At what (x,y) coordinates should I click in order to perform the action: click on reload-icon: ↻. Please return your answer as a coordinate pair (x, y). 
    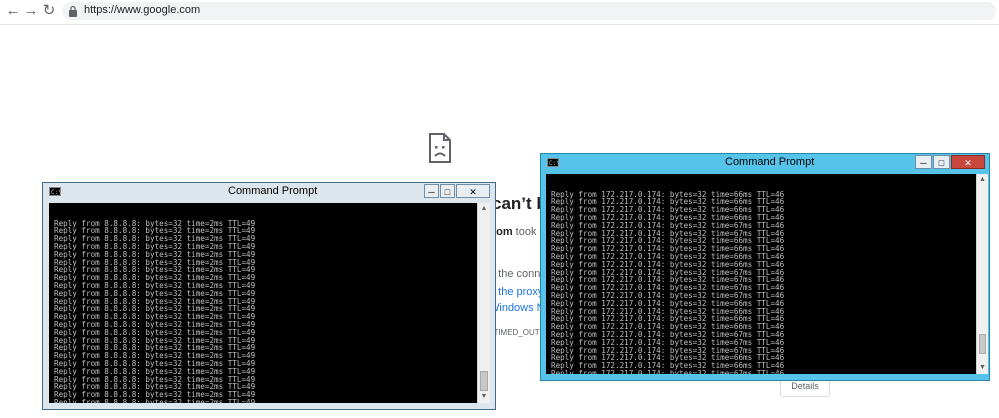
    Looking at the image, I should click on (49, 11).